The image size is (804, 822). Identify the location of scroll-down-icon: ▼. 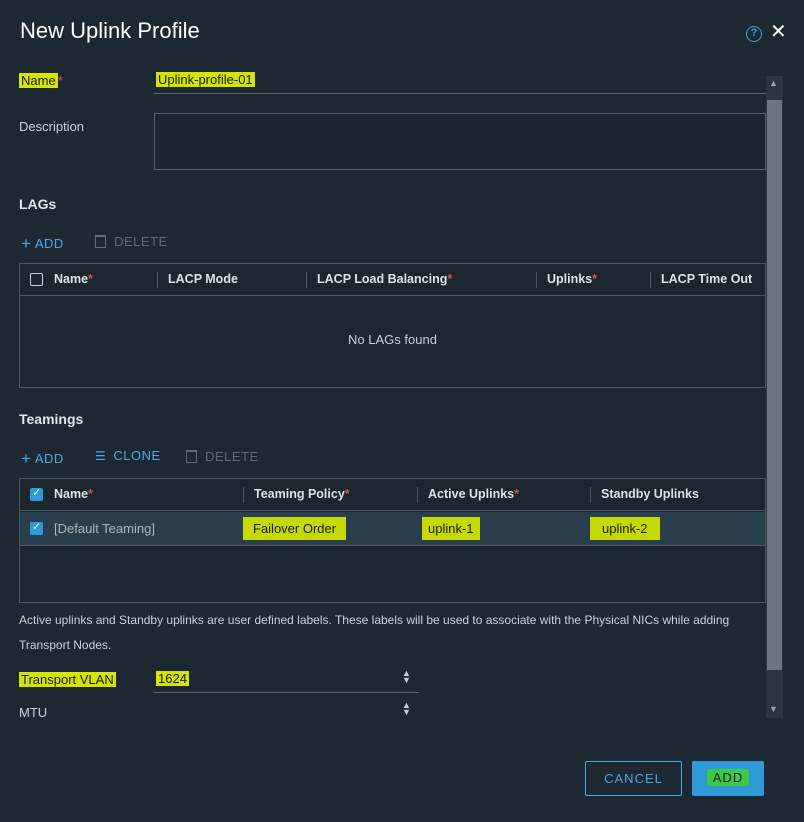
(773, 709).